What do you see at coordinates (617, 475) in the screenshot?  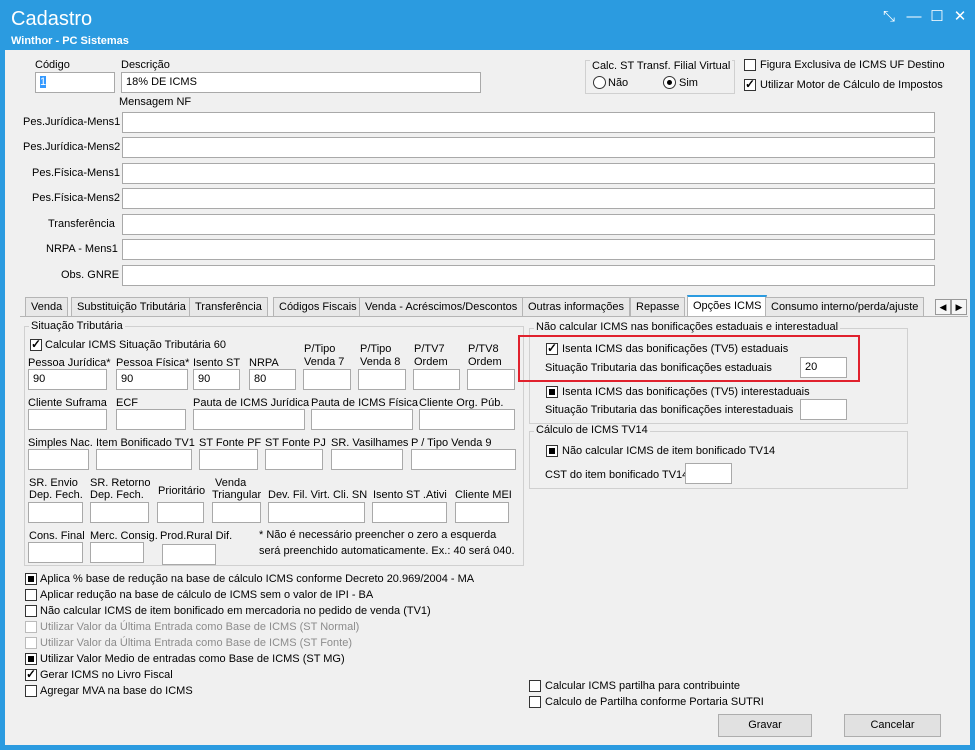 I see `cst-tv14-label: CST do item bonificado TV14` at bounding box center [617, 475].